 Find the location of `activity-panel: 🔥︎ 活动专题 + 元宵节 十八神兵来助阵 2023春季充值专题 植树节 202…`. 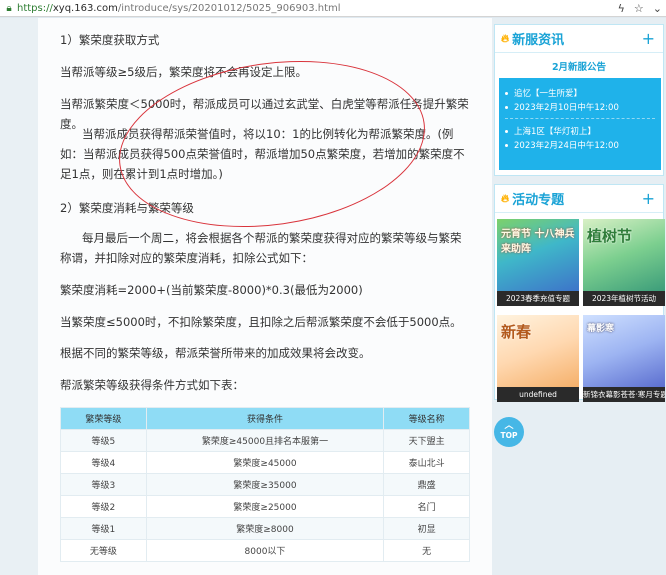

activity-panel: 🔥︎ 活动专题 + 元宵节 十八神兵来助阵 2023春季充值专题 植树节 202… is located at coordinates (579, 293).